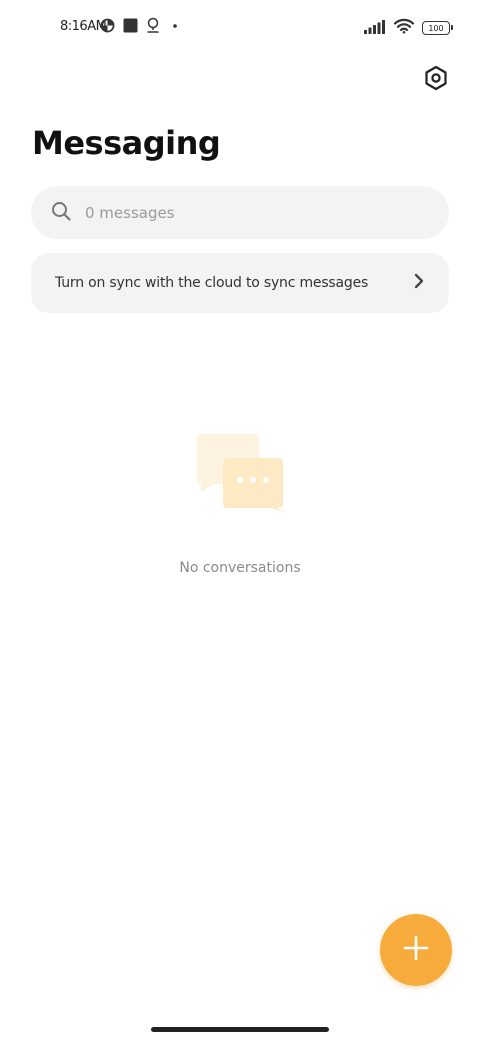 The height and width of the screenshot is (1040, 480). I want to click on status-system-icons: 100, so click(408, 28).